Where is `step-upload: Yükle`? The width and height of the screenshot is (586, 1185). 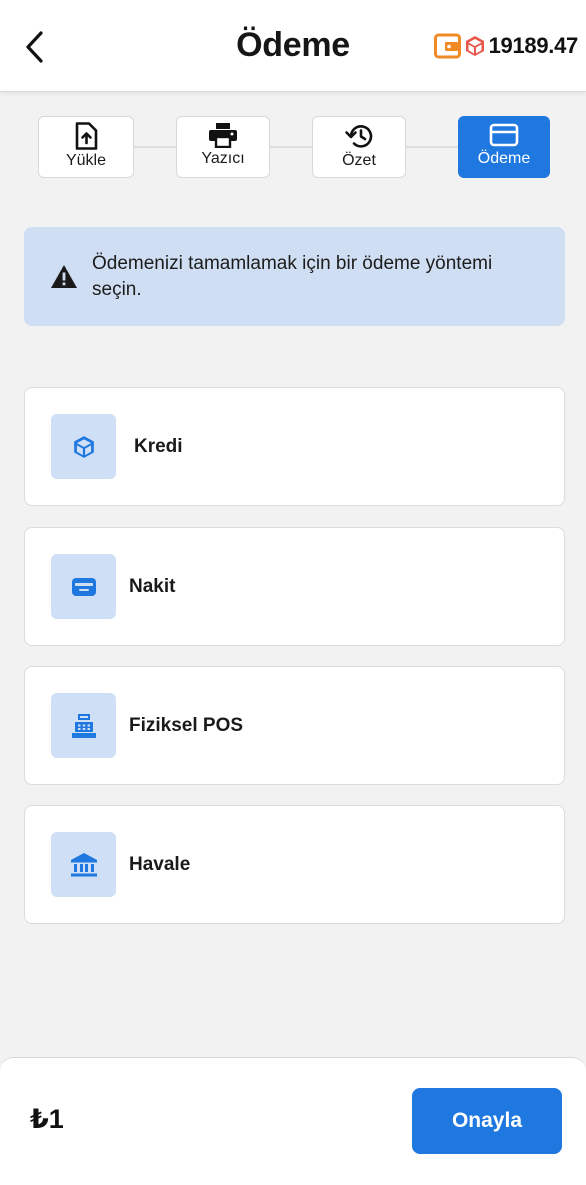
step-upload: Yükle is located at coordinates (86, 147).